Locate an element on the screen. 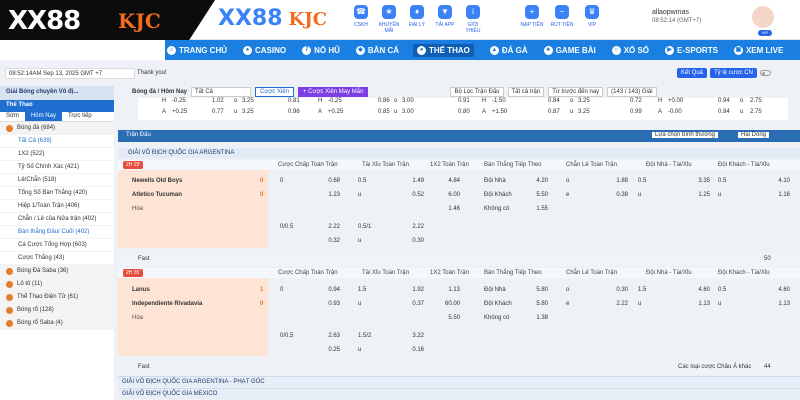  user-info: allaopwmas 08:52:14 (GMT+7) is located at coordinates (676, 16).